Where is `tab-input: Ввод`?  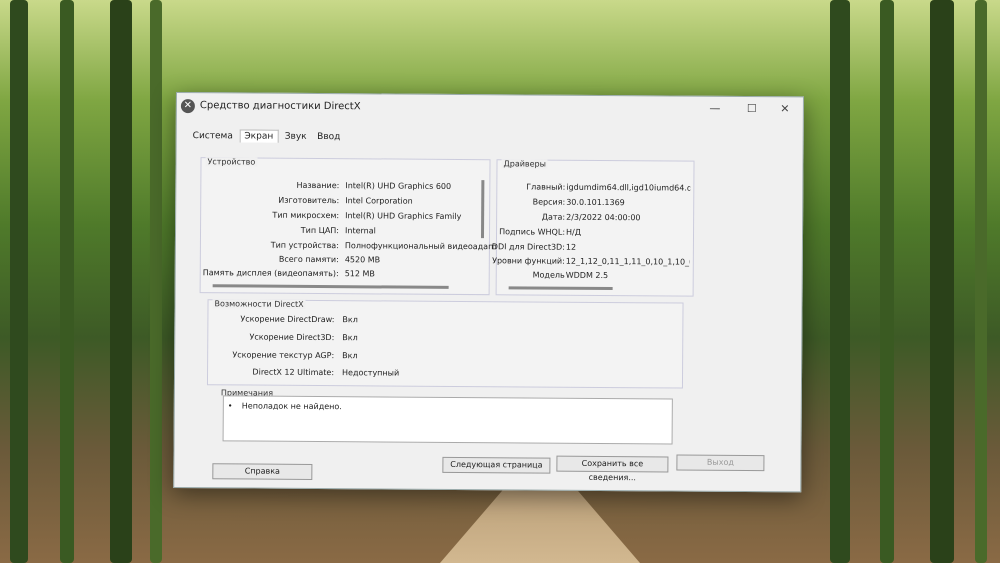
tab-input: Ввод is located at coordinates (328, 137).